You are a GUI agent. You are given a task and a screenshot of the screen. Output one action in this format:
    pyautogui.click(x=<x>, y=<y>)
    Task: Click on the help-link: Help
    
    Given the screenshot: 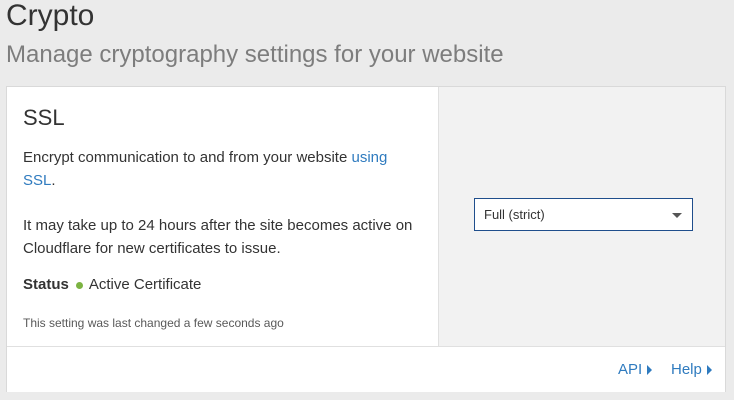 What is the action you would take?
    pyautogui.click(x=691, y=370)
    